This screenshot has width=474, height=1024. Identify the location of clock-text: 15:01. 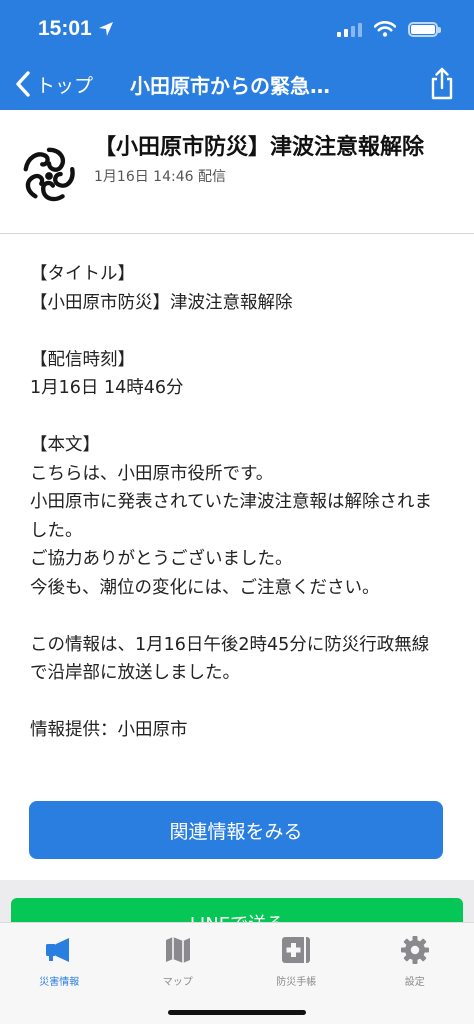
(65, 28).